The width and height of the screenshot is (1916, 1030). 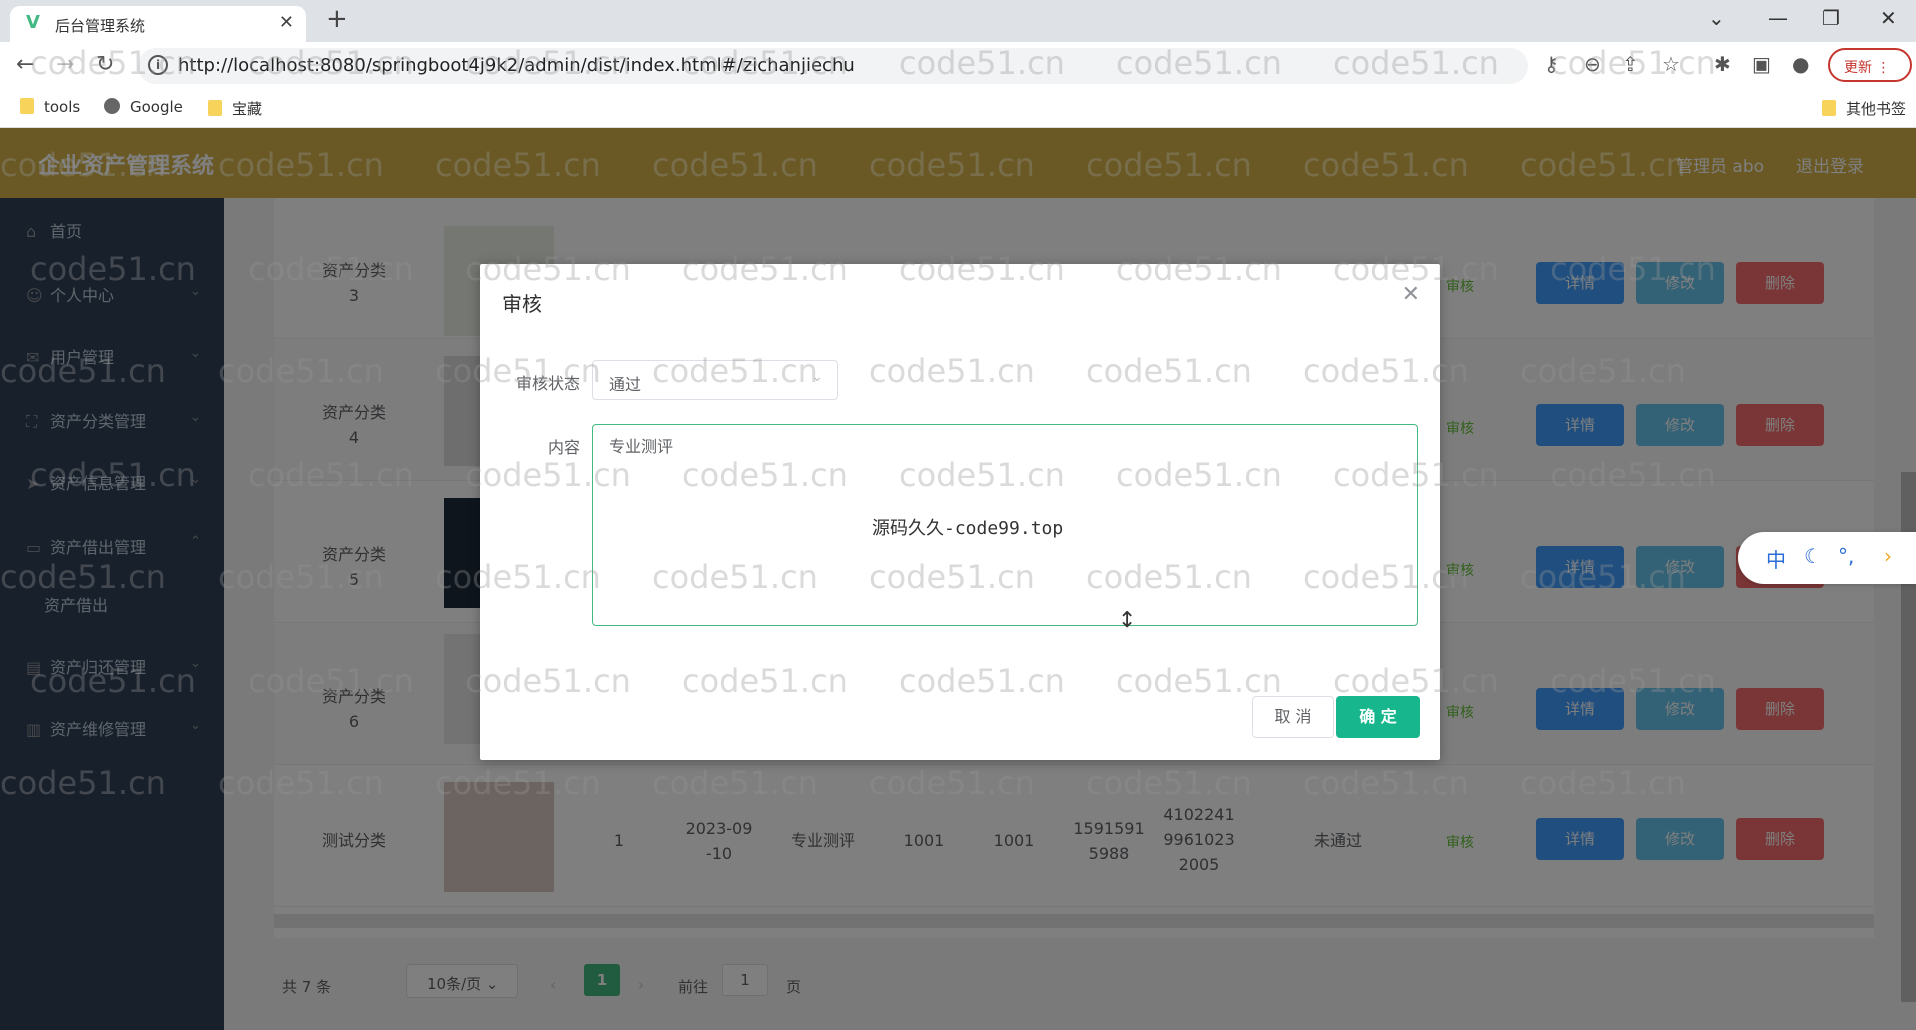 What do you see at coordinates (1722, 64) in the screenshot?
I see `extensions-icon: ✱` at bounding box center [1722, 64].